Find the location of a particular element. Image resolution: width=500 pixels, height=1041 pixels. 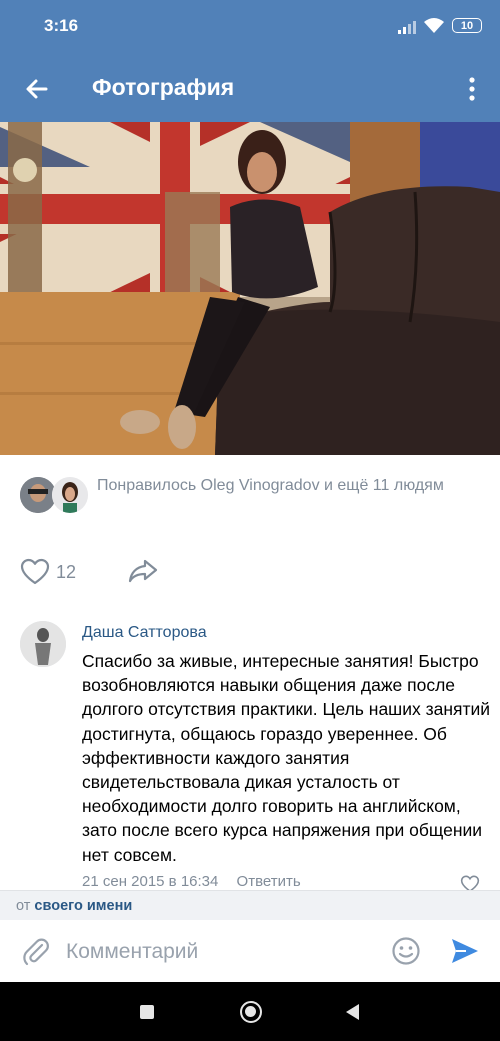

comment-input-bar is located at coordinates (250, 951).